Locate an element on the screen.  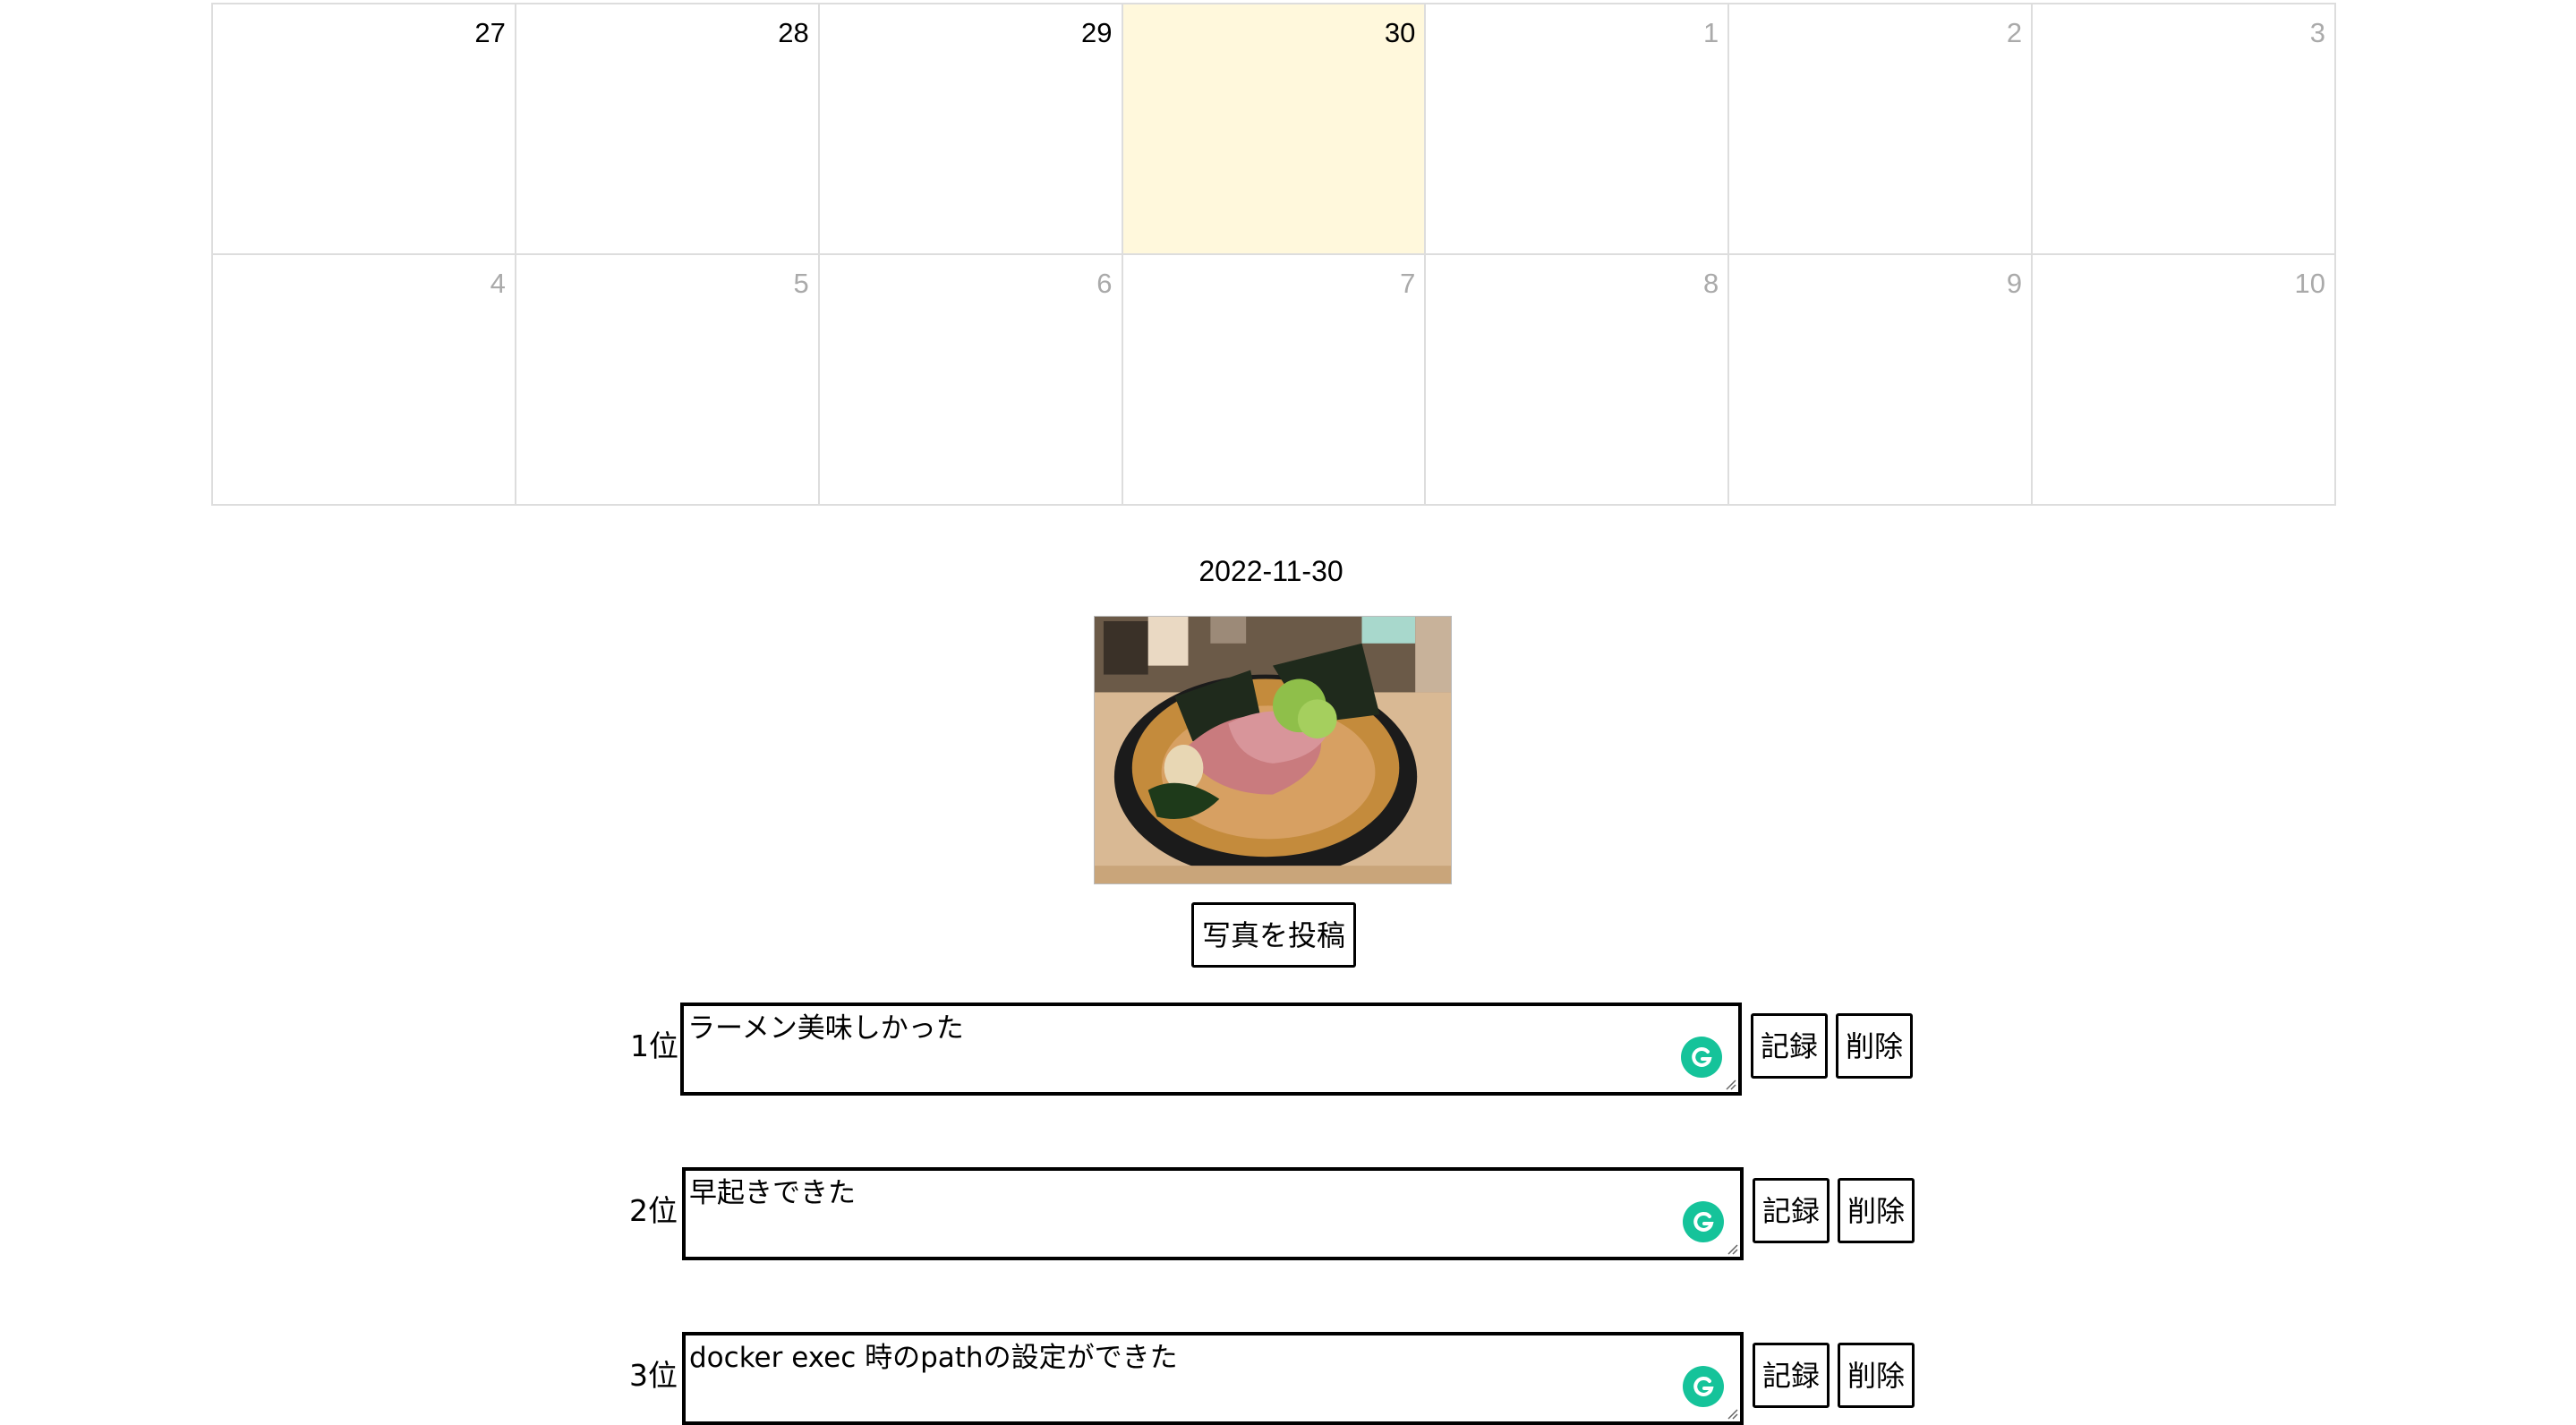
day-number: 3 is located at coordinates (2317, 32).